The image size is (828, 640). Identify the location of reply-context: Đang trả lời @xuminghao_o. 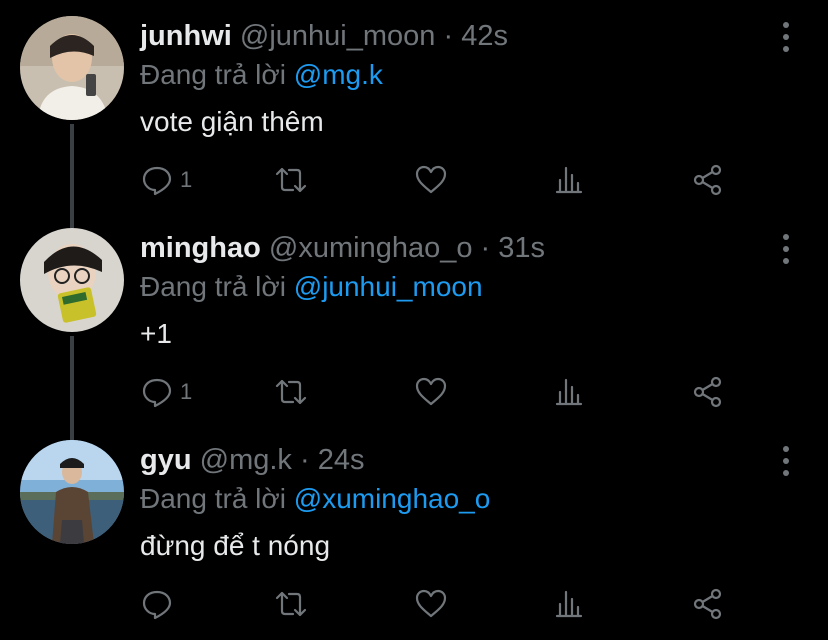
(315, 499).